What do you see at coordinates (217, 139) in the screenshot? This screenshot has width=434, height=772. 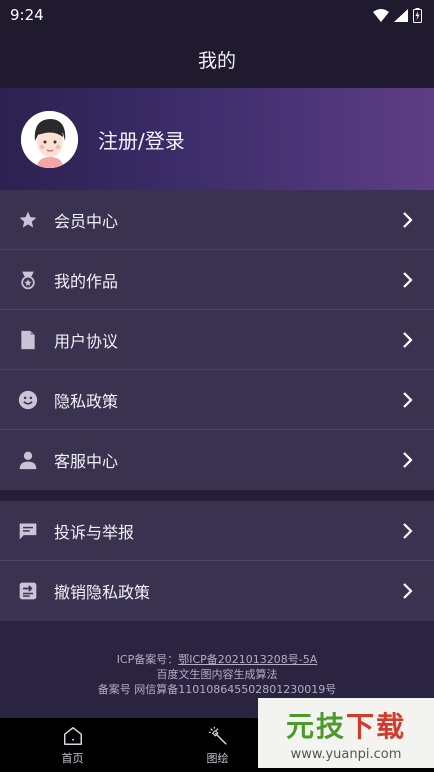 I see `profile-banner: 注册/登录` at bounding box center [217, 139].